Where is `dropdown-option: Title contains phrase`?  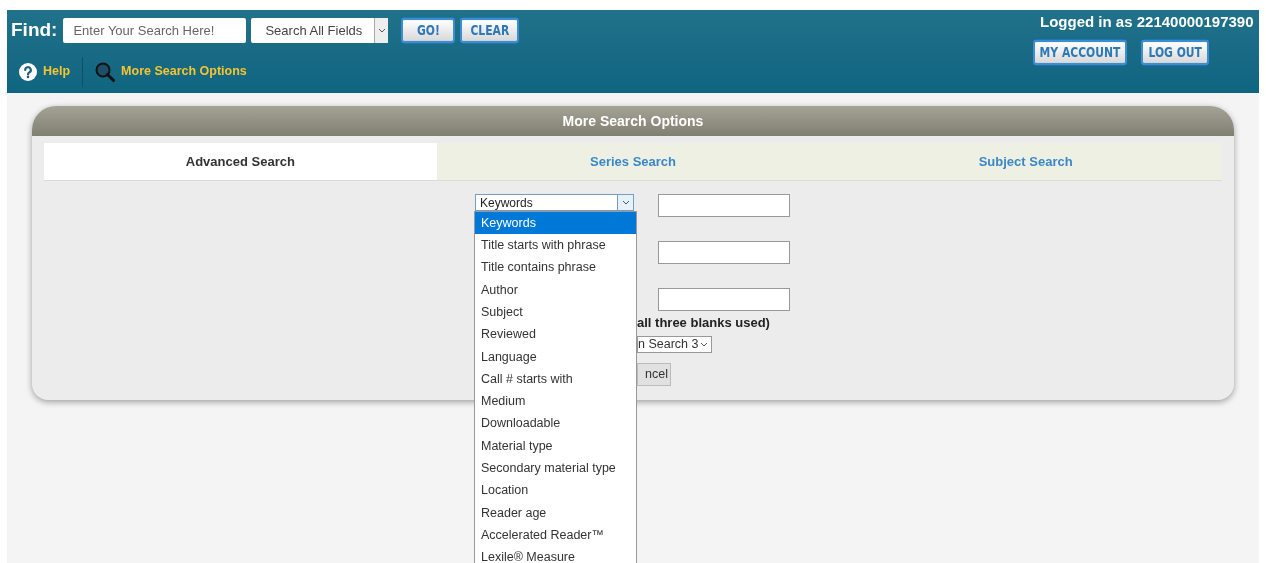
dropdown-option: Title contains phrase is located at coordinates (555, 267).